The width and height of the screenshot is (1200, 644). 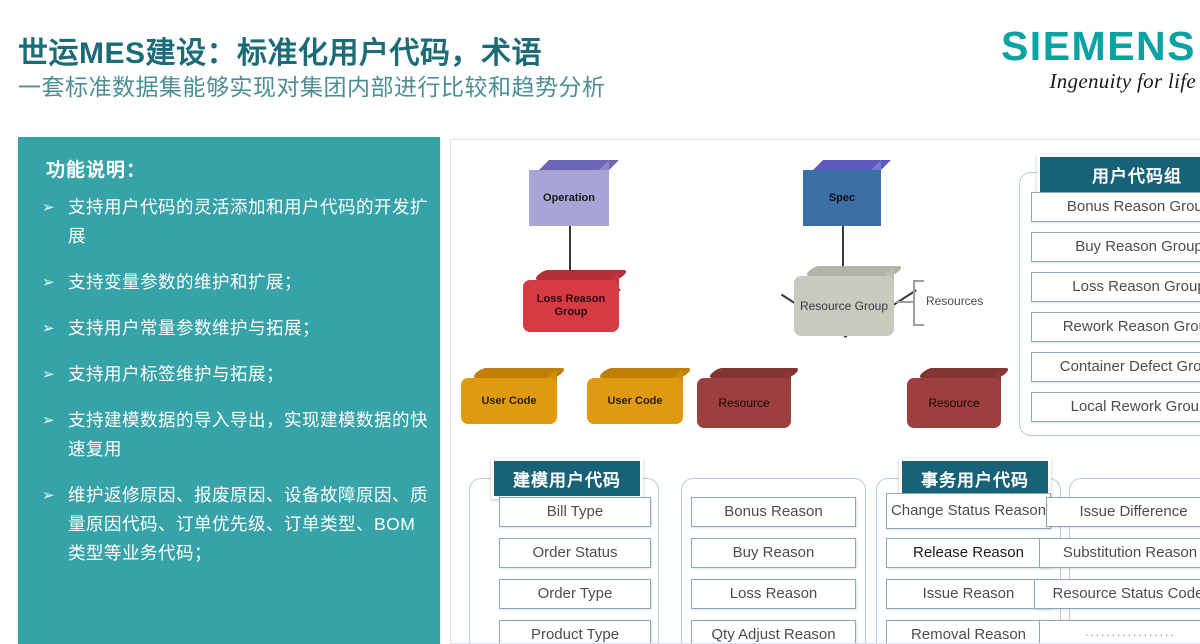 What do you see at coordinates (575, 631) in the screenshot?
I see `list-item: Product Type` at bounding box center [575, 631].